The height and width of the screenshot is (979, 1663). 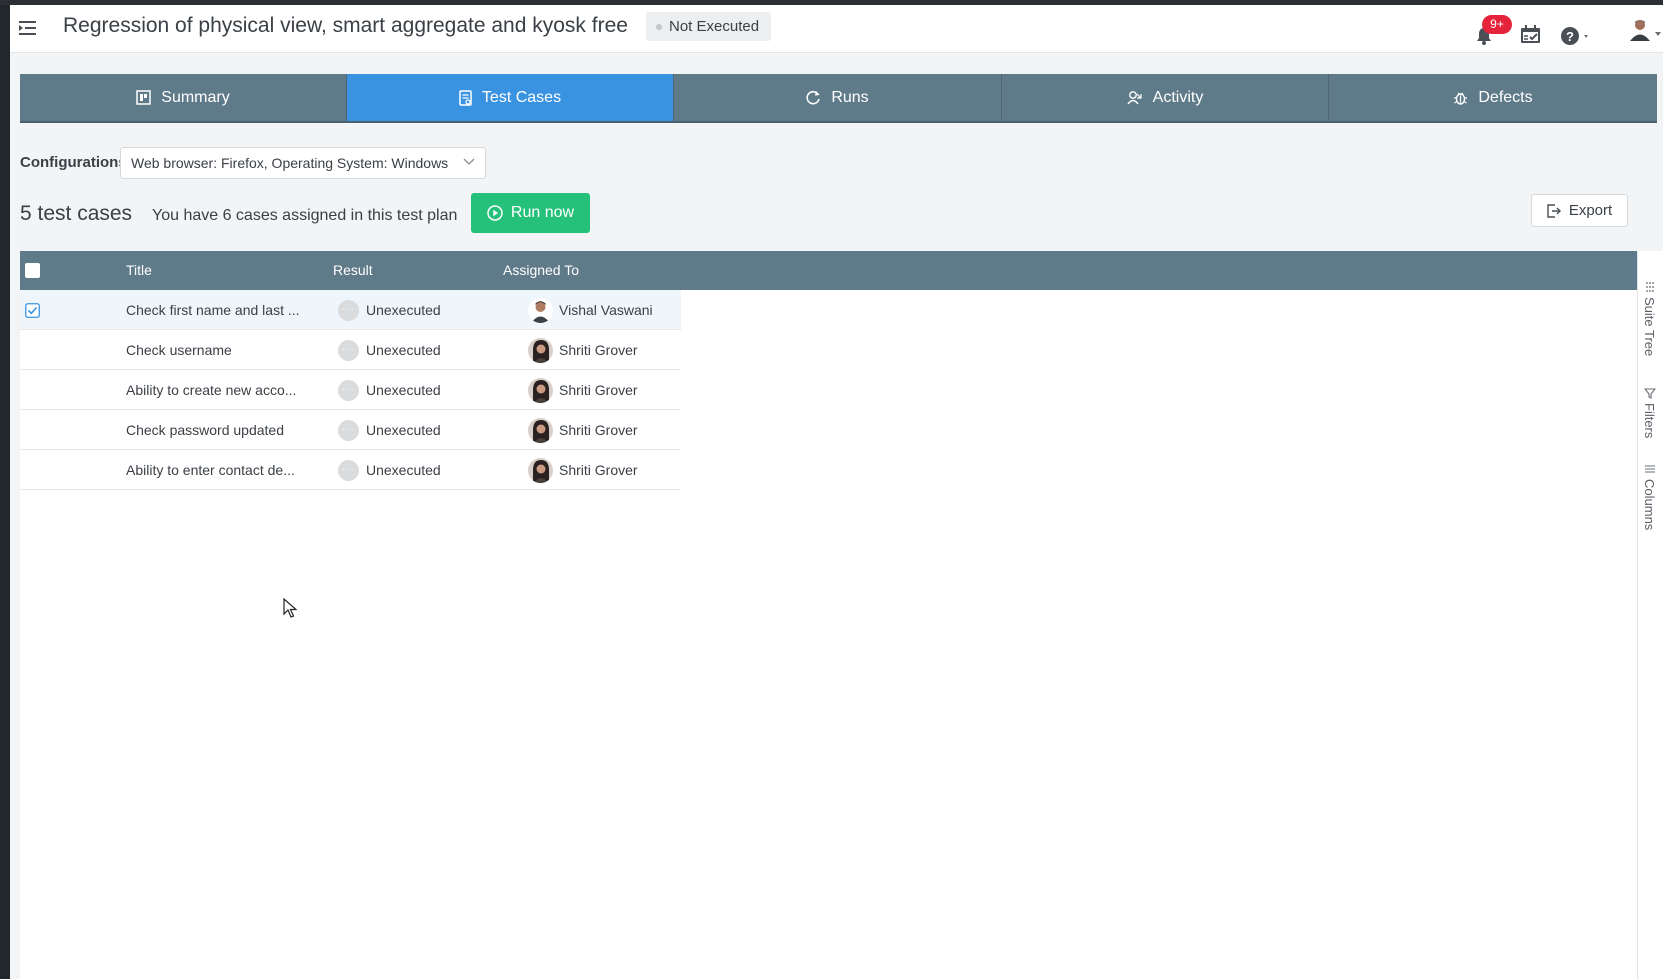 I want to click on activity-icon, so click(x=1134, y=98).